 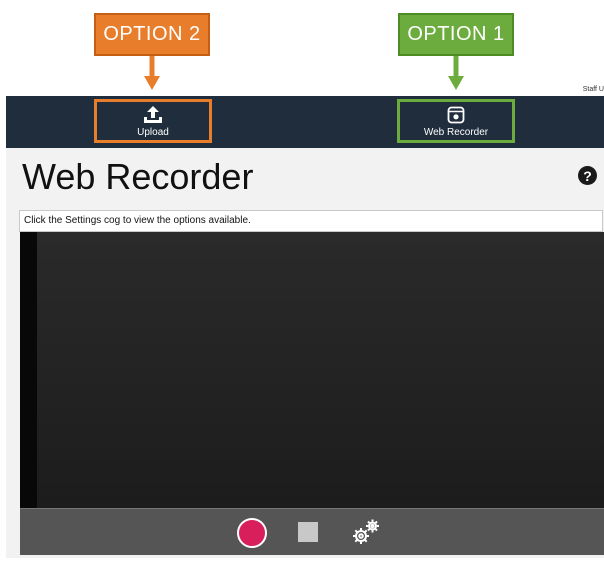 What do you see at coordinates (587, 175) in the screenshot?
I see `help-icon: ?` at bounding box center [587, 175].